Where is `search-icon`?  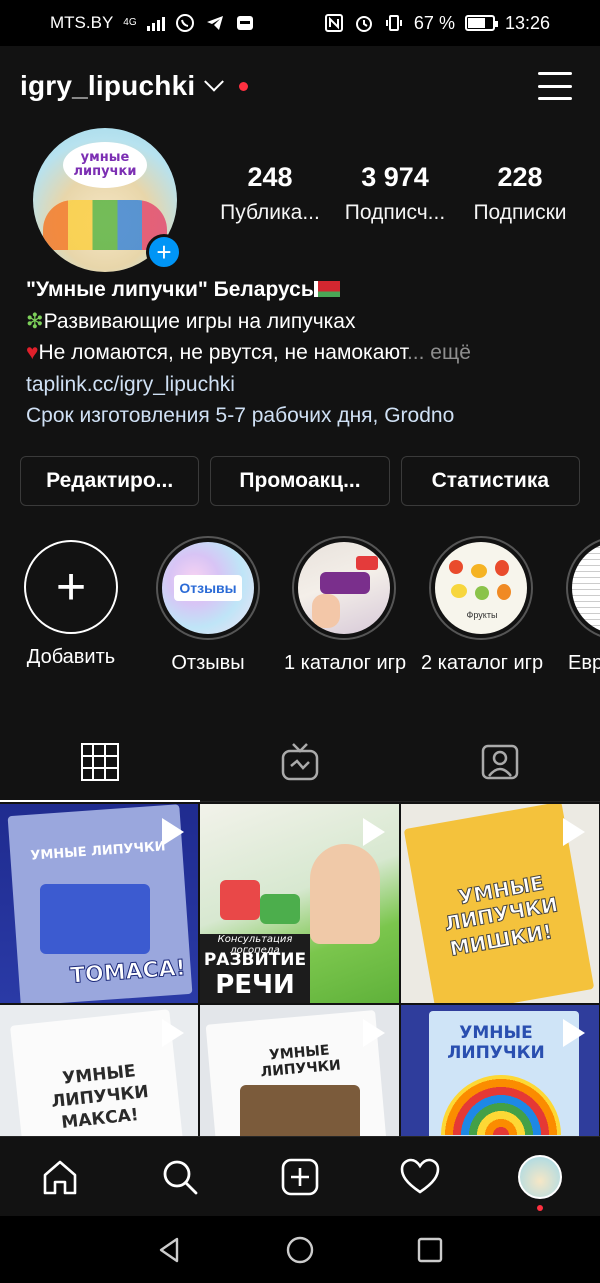
search-icon is located at coordinates (180, 1177).